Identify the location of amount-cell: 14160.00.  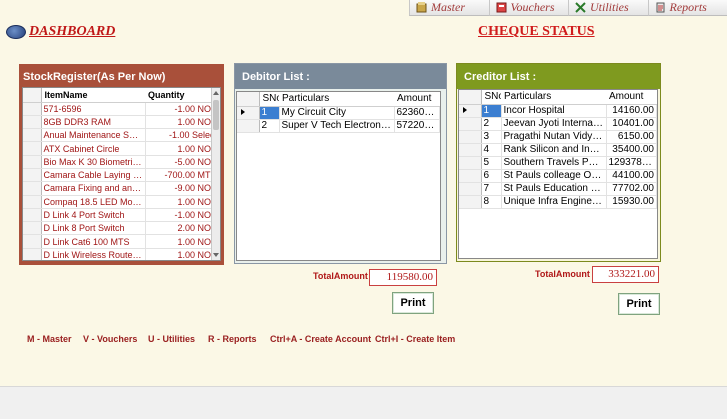
(631, 111).